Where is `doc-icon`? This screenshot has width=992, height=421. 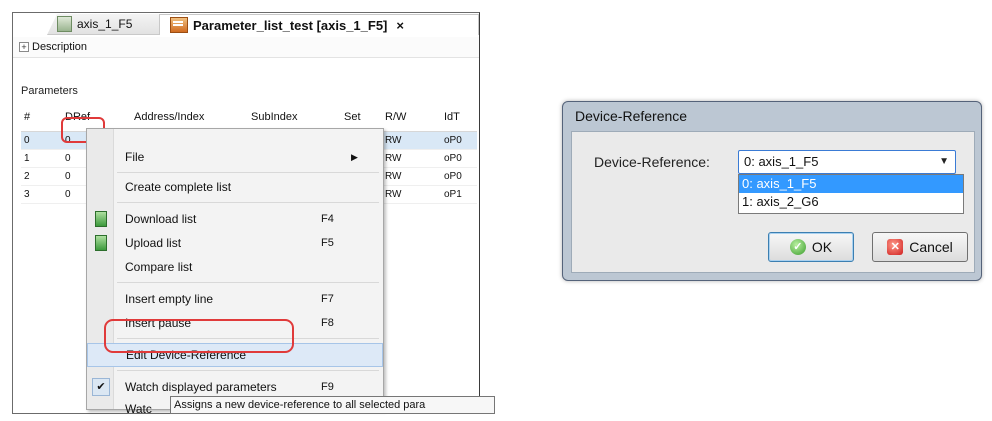
doc-icon is located at coordinates (64, 24).